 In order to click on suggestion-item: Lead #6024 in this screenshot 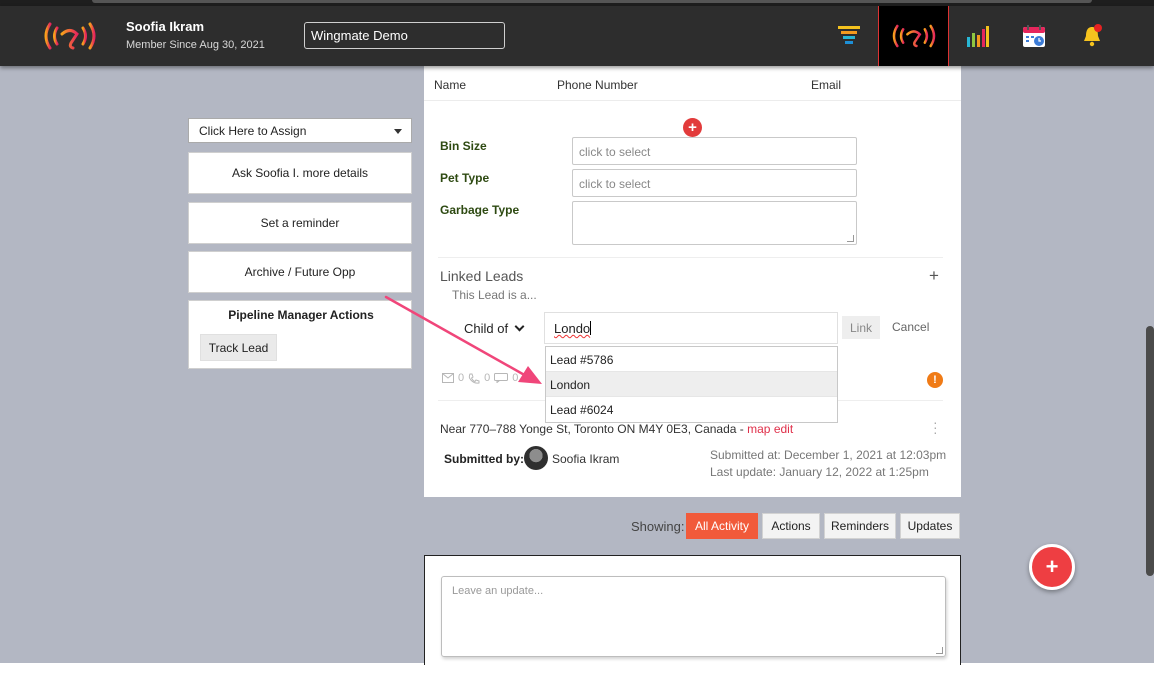, I will do `click(691, 409)`.